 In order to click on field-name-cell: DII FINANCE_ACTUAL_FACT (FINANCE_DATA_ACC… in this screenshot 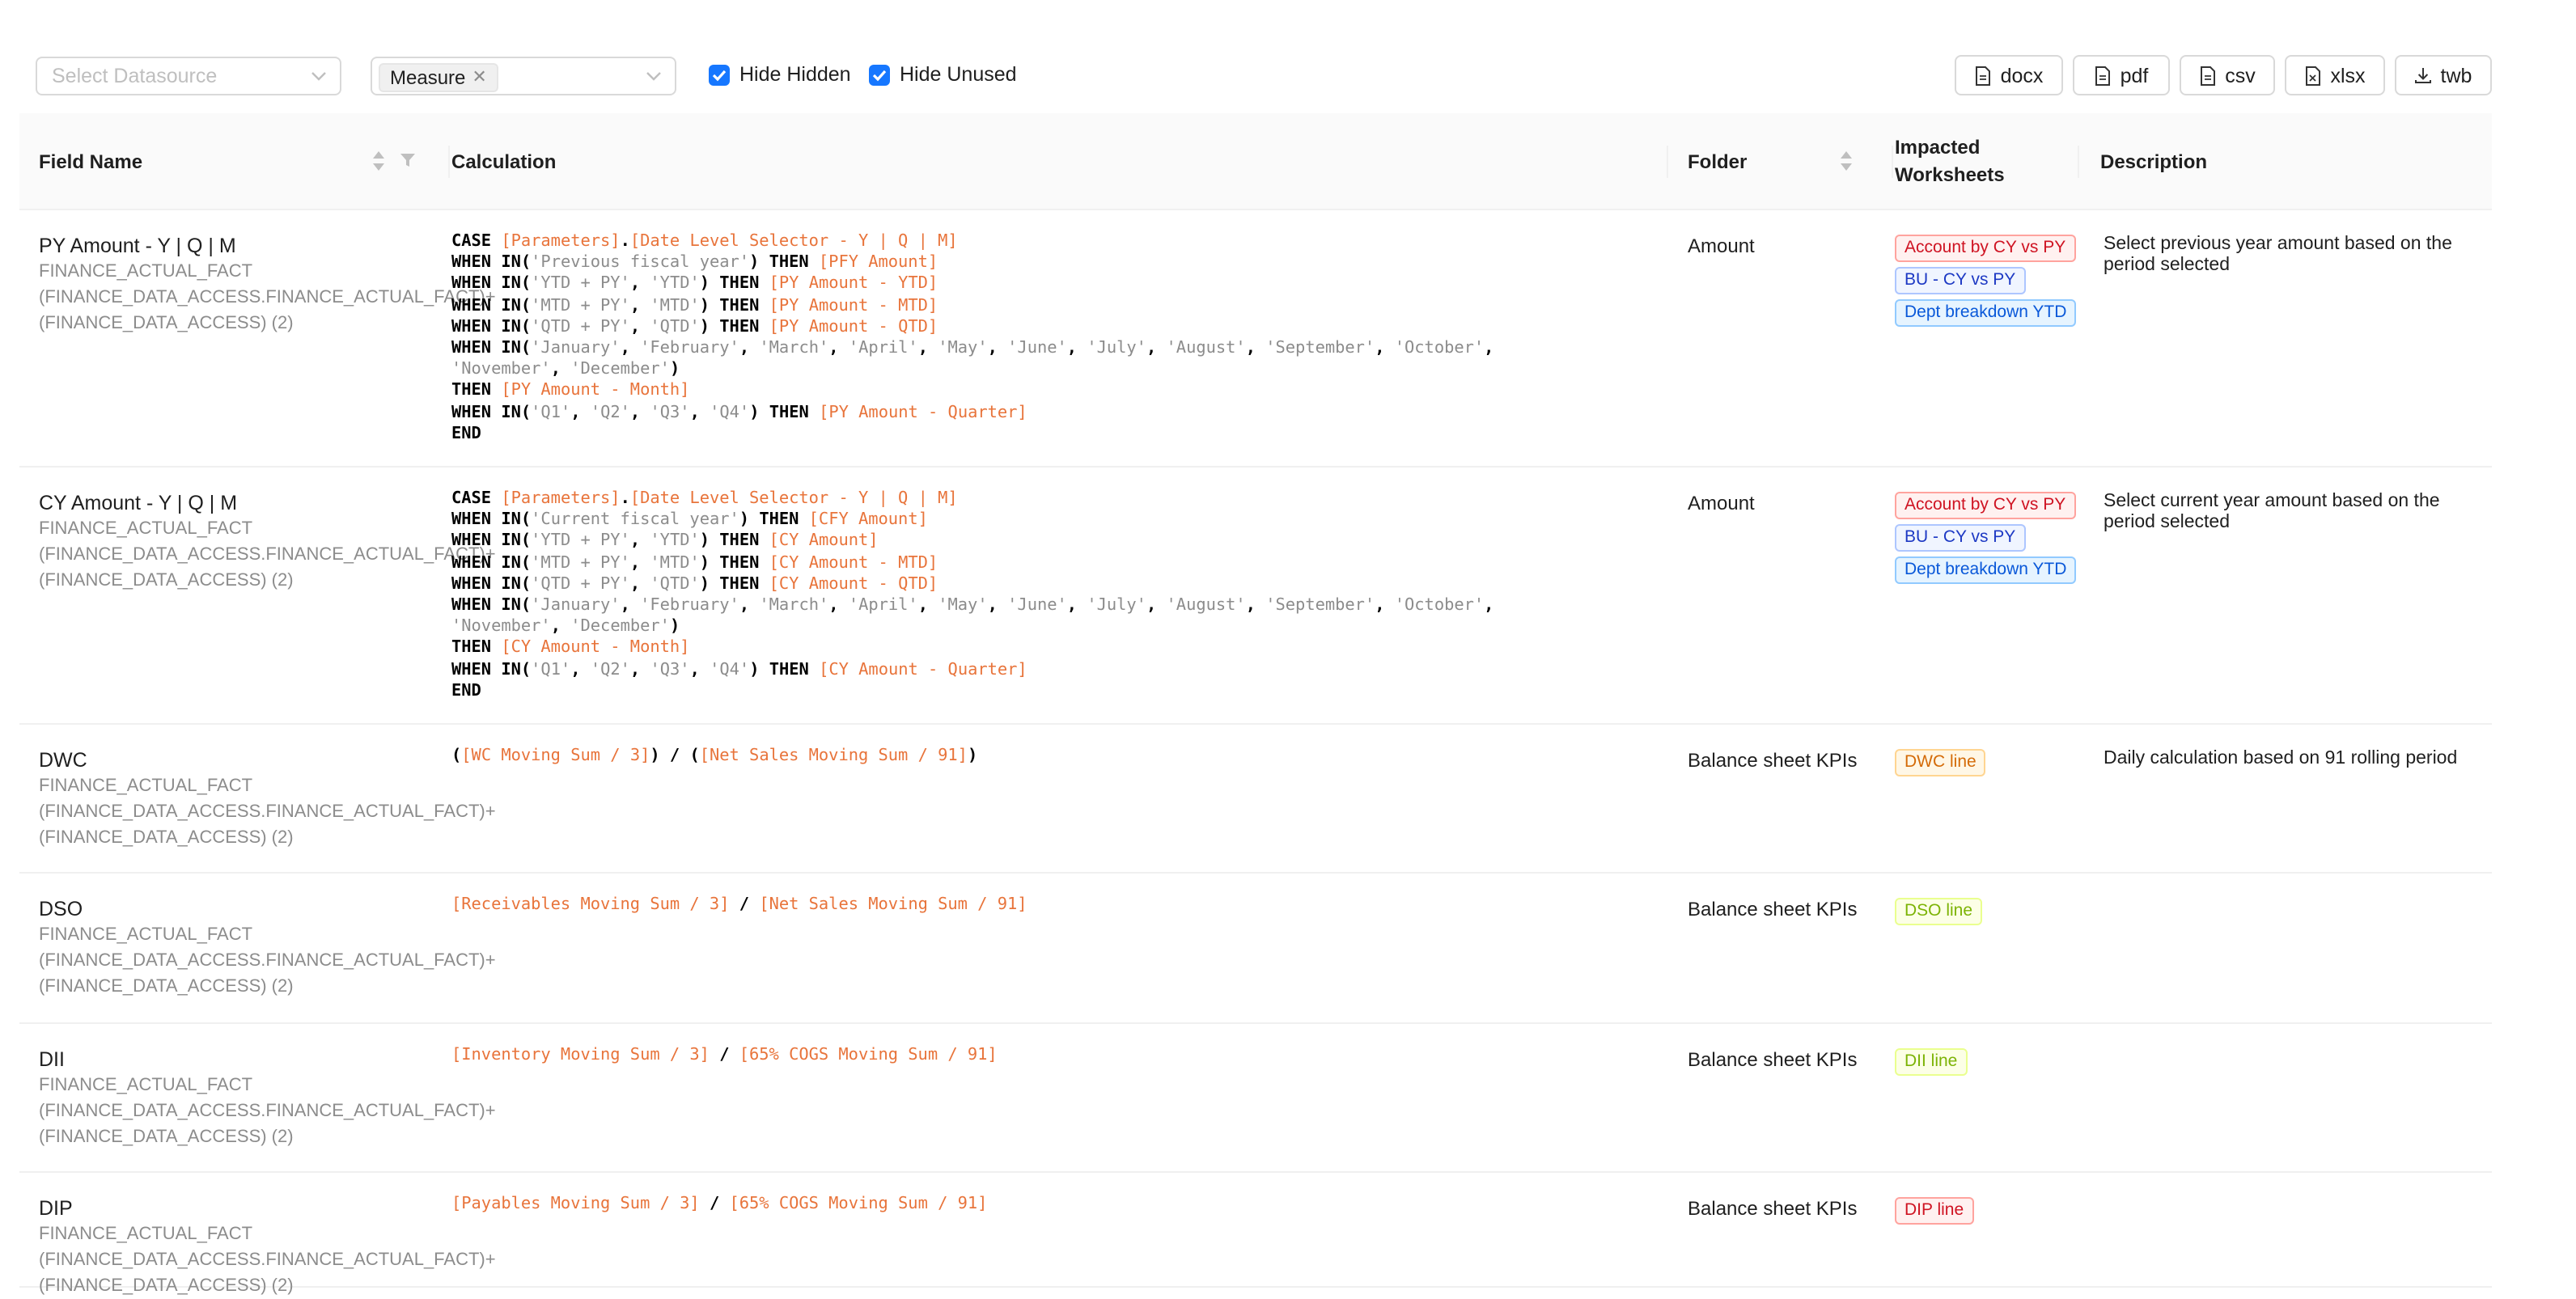, I will do `click(267, 1098)`.